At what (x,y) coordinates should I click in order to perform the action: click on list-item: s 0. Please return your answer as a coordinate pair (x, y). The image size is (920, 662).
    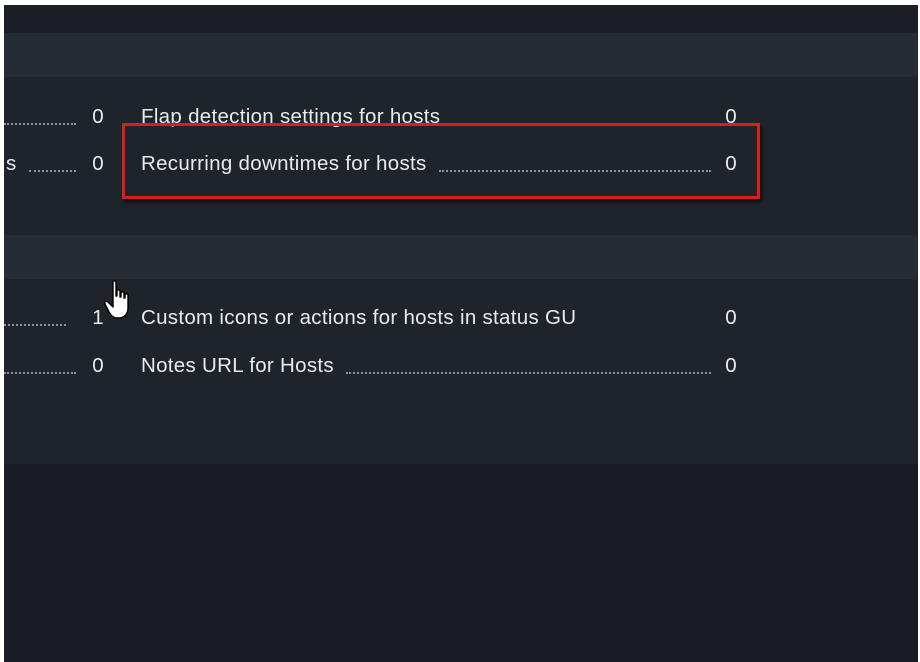
    Looking at the image, I should click on (54, 164).